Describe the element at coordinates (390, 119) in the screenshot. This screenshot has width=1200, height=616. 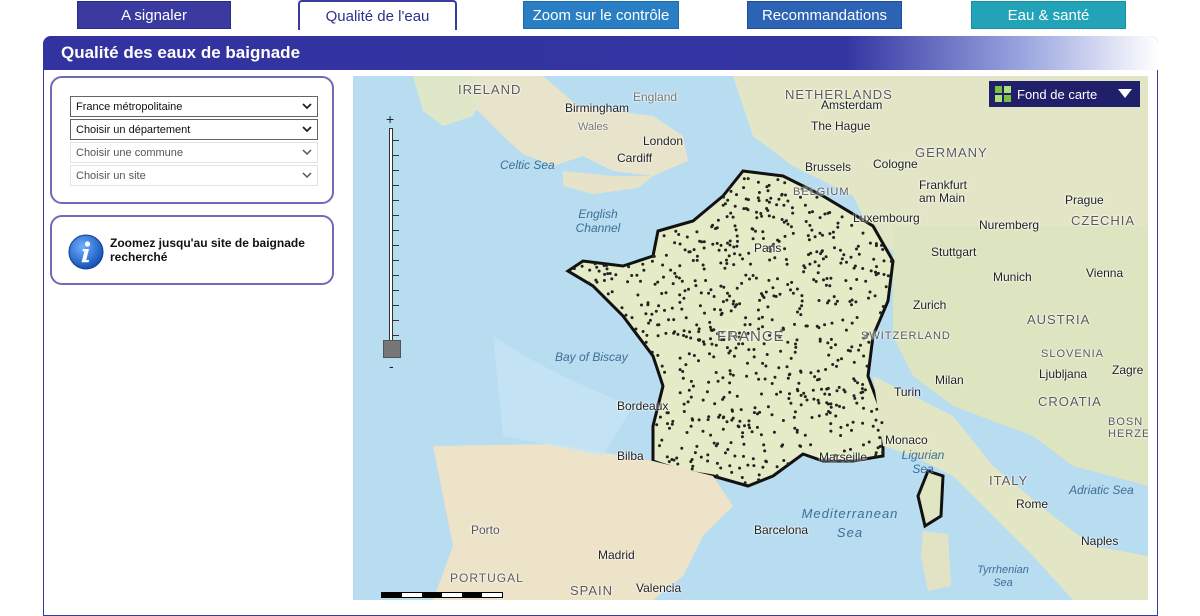
I see `zoom-in-button: +` at that location.